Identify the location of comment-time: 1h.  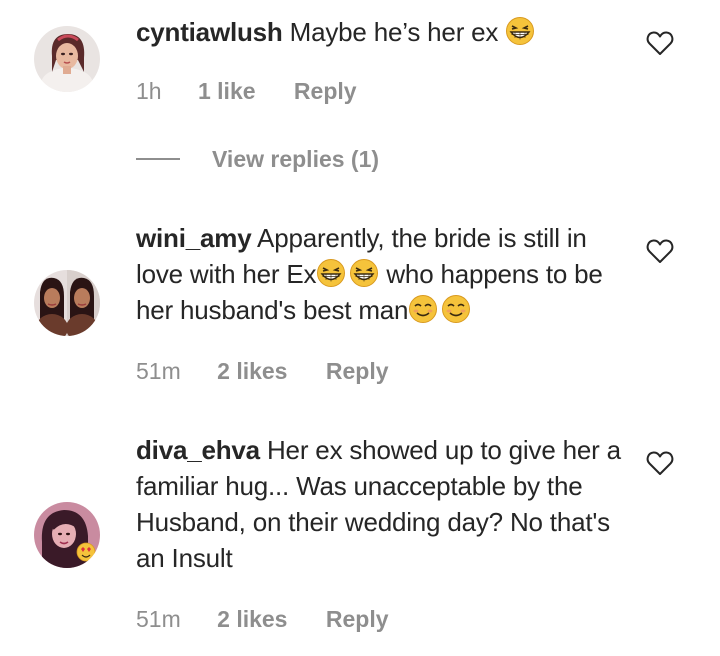
(149, 91).